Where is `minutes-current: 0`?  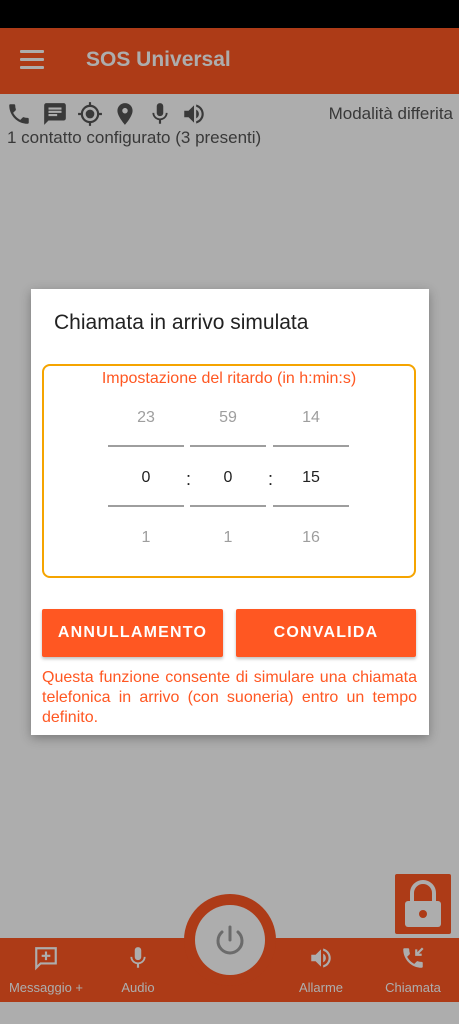 minutes-current: 0 is located at coordinates (228, 478).